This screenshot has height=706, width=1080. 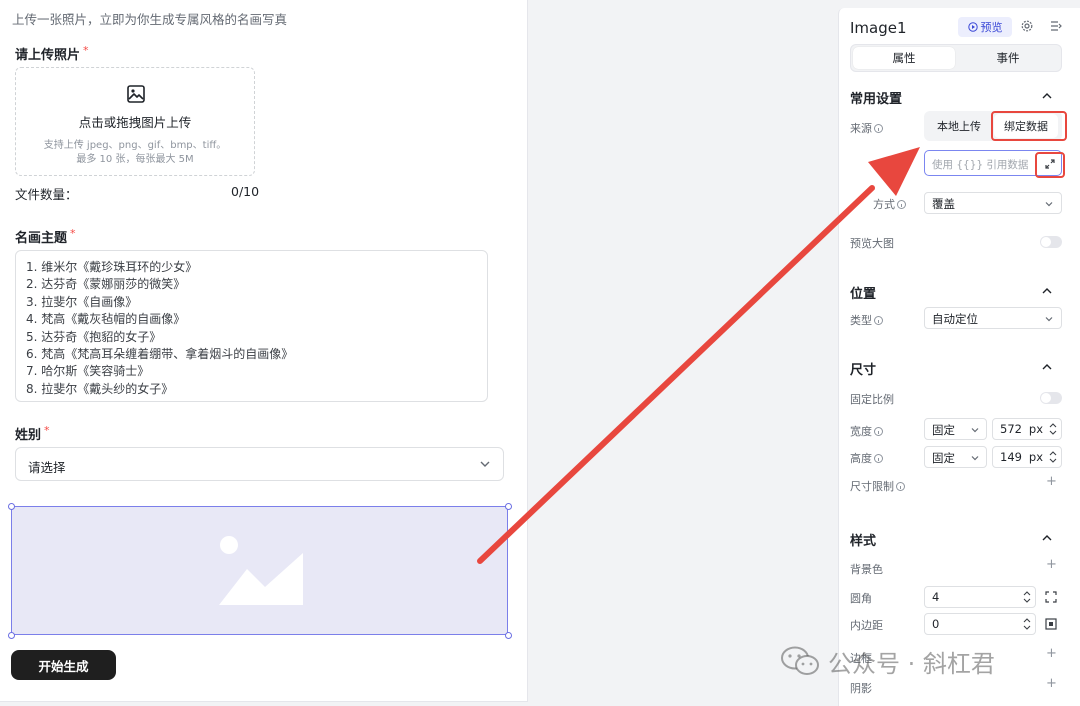 I want to click on resize-handle-top-right, so click(x=508, y=506).